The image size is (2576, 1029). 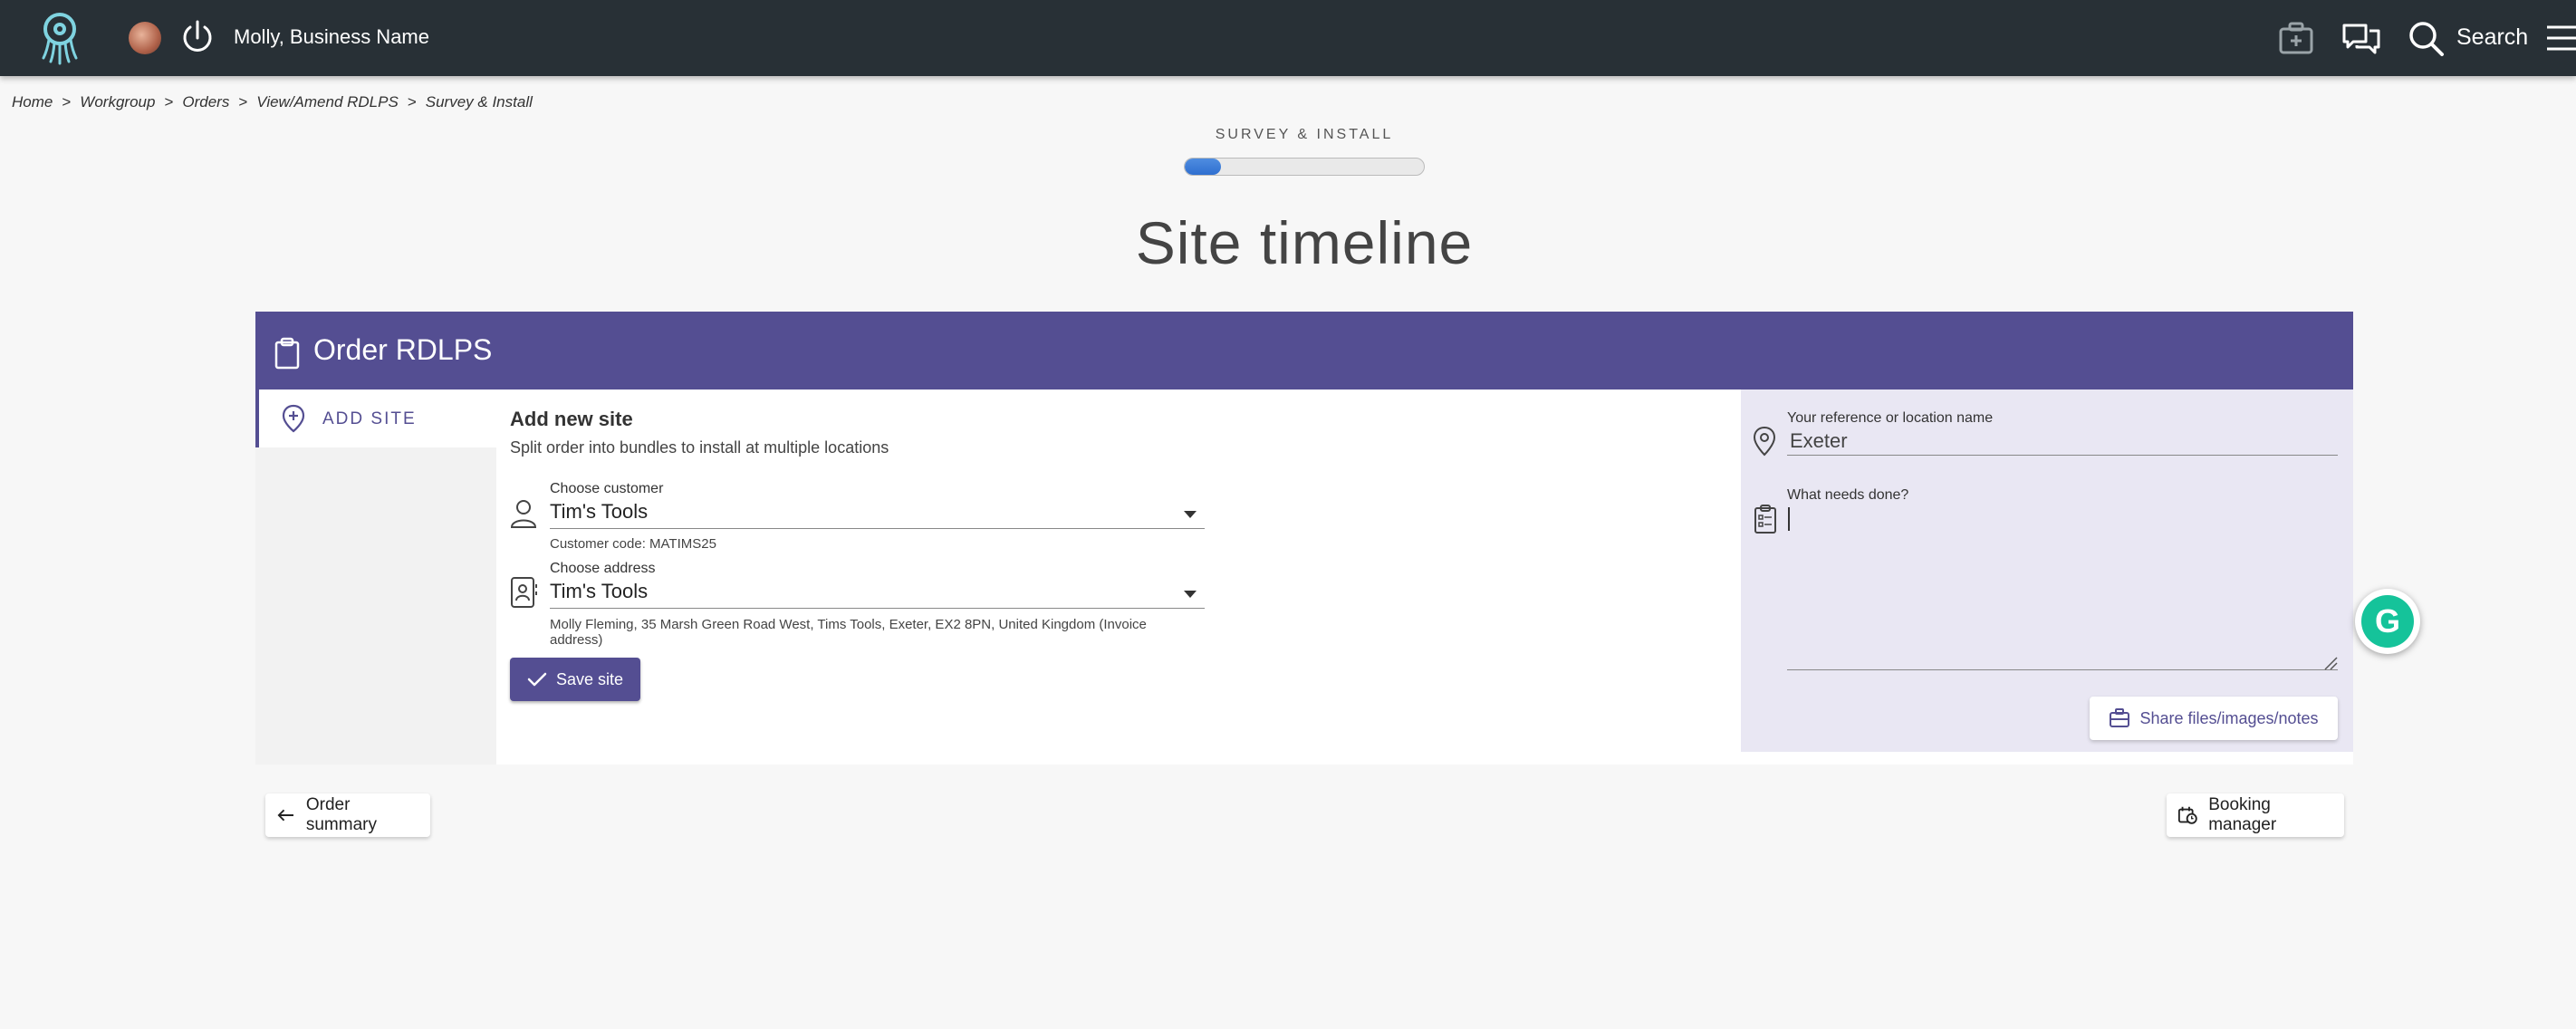 What do you see at coordinates (1304, 167) in the screenshot?
I see `progress-bar` at bounding box center [1304, 167].